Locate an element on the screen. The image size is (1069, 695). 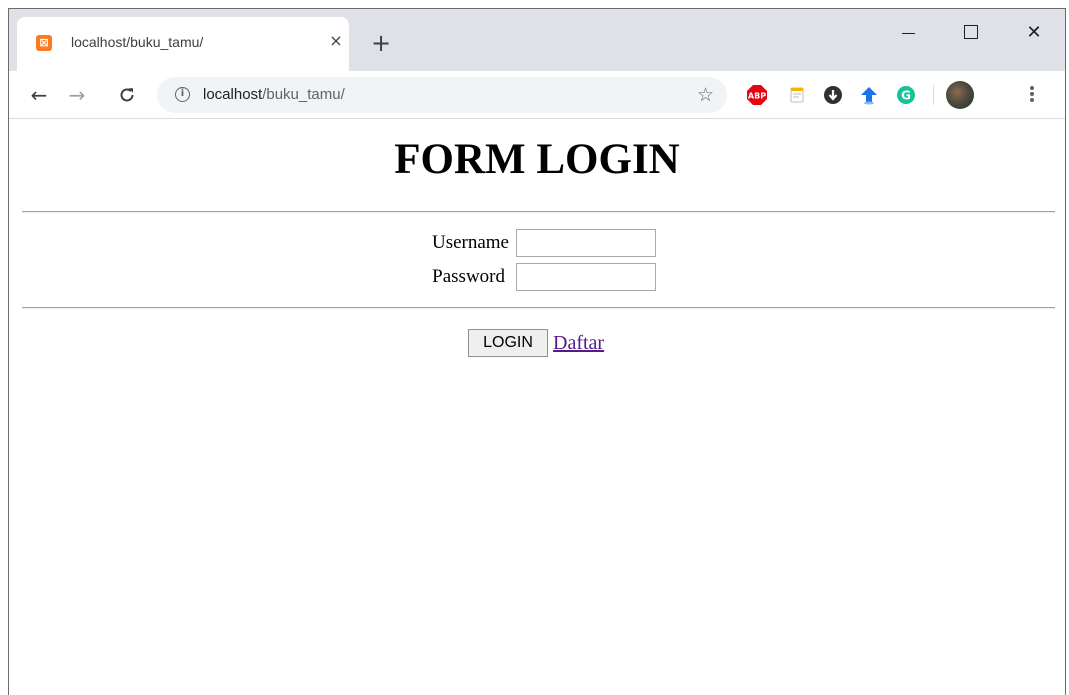
minimize-icon is located at coordinates (908, 33).